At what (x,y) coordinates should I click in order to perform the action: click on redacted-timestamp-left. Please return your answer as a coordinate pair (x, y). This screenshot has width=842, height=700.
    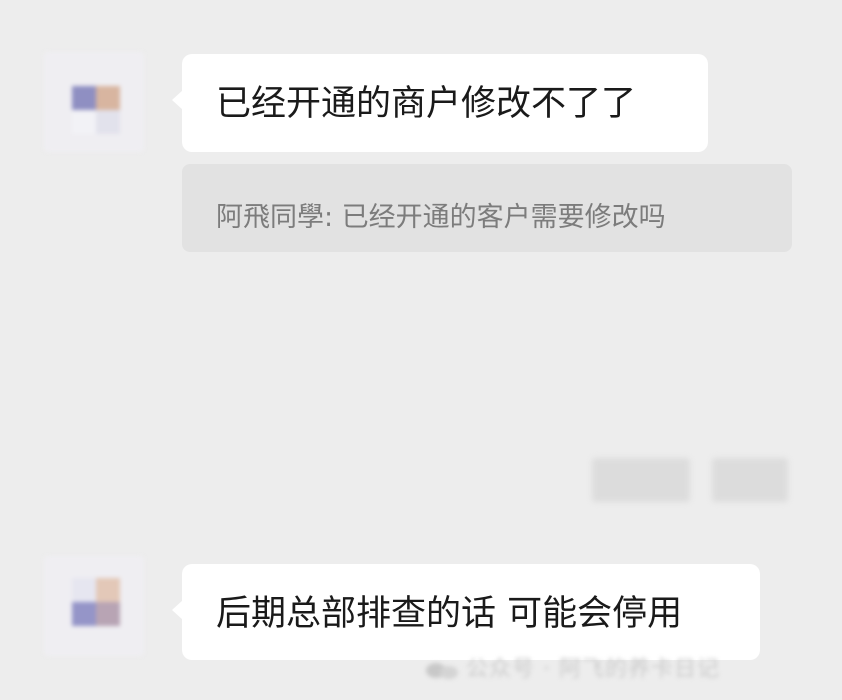
    Looking at the image, I should click on (641, 480).